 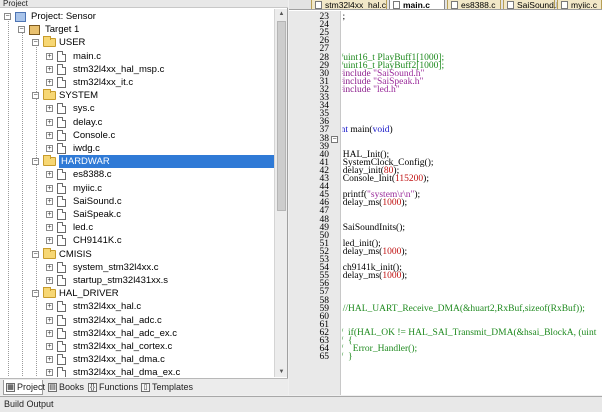 I want to click on fold-toggle-icon: −, so click(x=334, y=139).